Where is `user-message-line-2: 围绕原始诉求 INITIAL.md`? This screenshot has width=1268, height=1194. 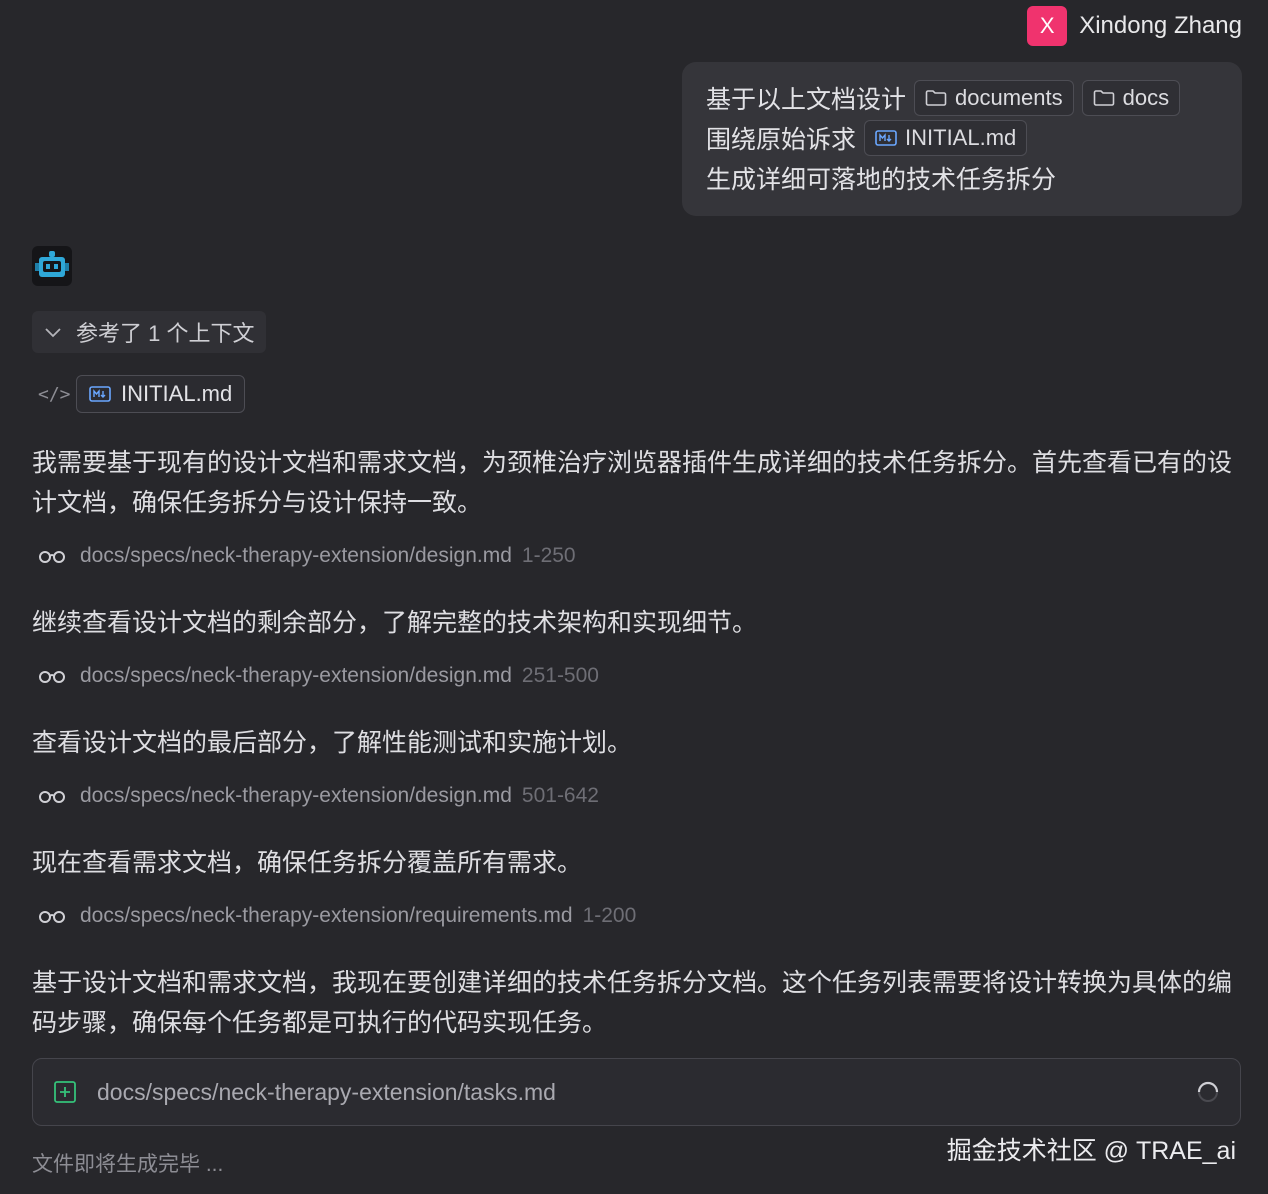
user-message-line-2: 围绕原始诉求 INITIAL.md is located at coordinates (962, 138).